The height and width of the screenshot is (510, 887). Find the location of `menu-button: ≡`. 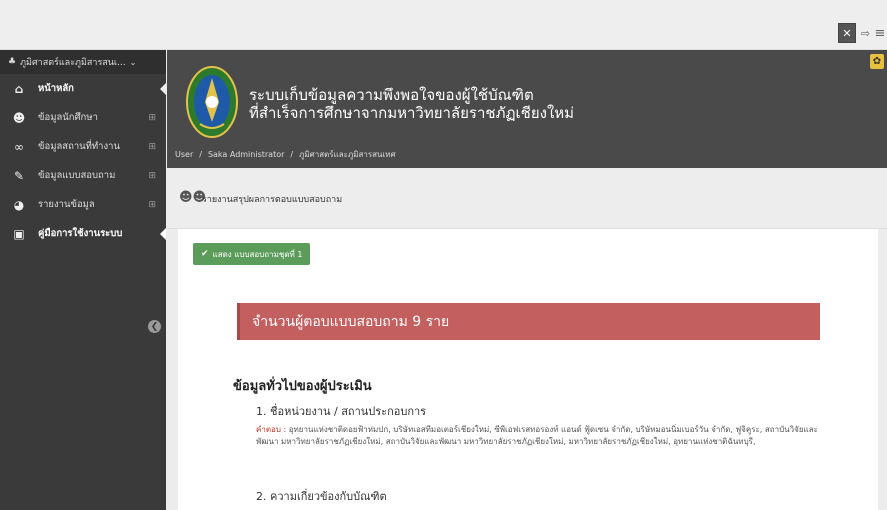

menu-button: ≡ is located at coordinates (880, 33).